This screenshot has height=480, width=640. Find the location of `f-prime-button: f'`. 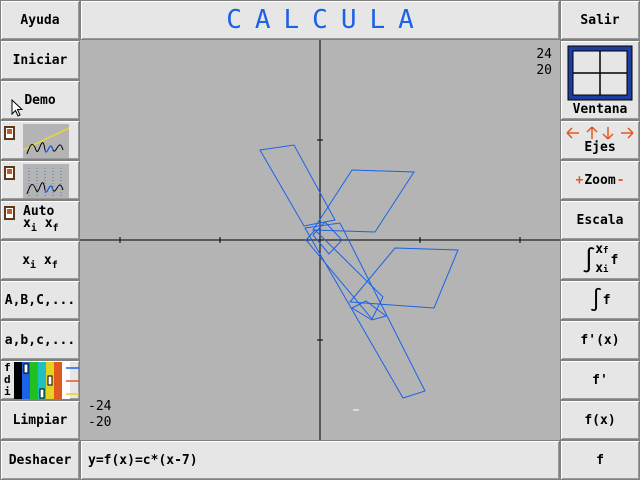

f-prime-button: f' is located at coordinates (600, 380).